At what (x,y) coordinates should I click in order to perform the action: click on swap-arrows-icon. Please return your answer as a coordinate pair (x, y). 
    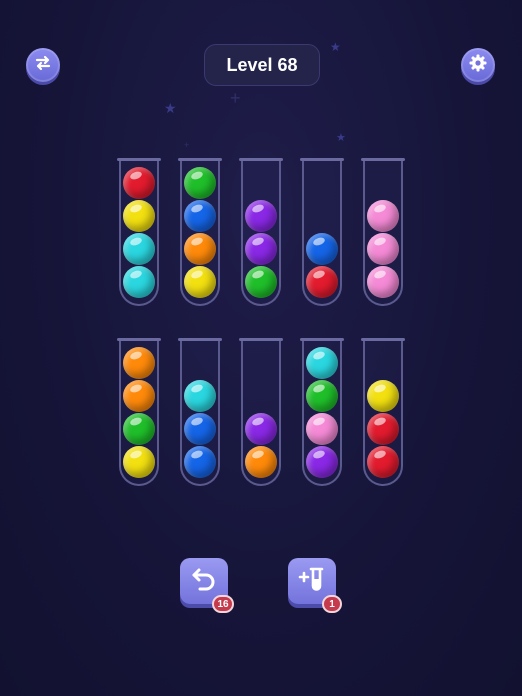
    Looking at the image, I should click on (43, 65).